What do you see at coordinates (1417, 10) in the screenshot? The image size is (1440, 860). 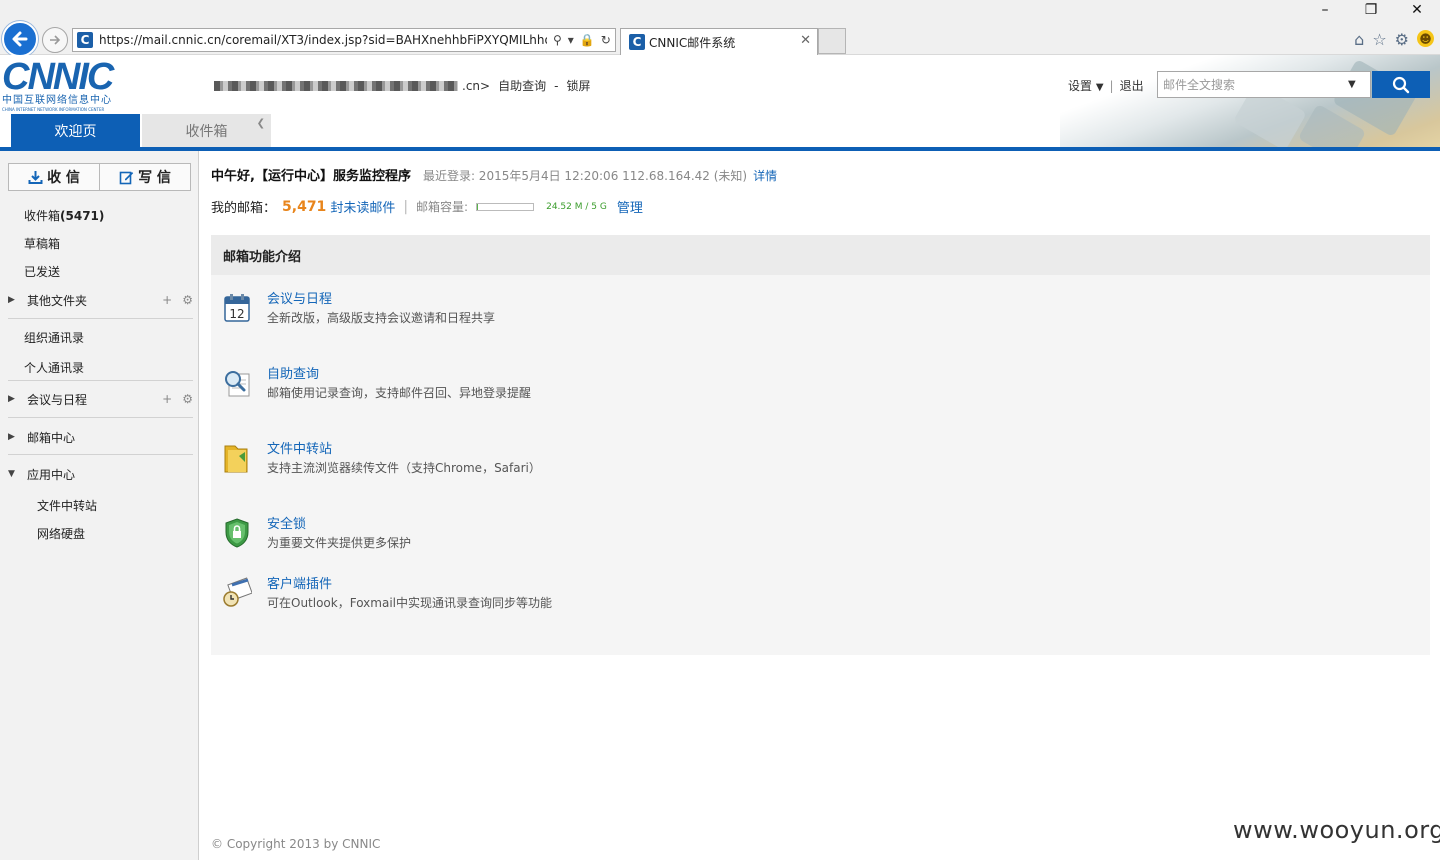 I see `close-window-icon: ✕` at bounding box center [1417, 10].